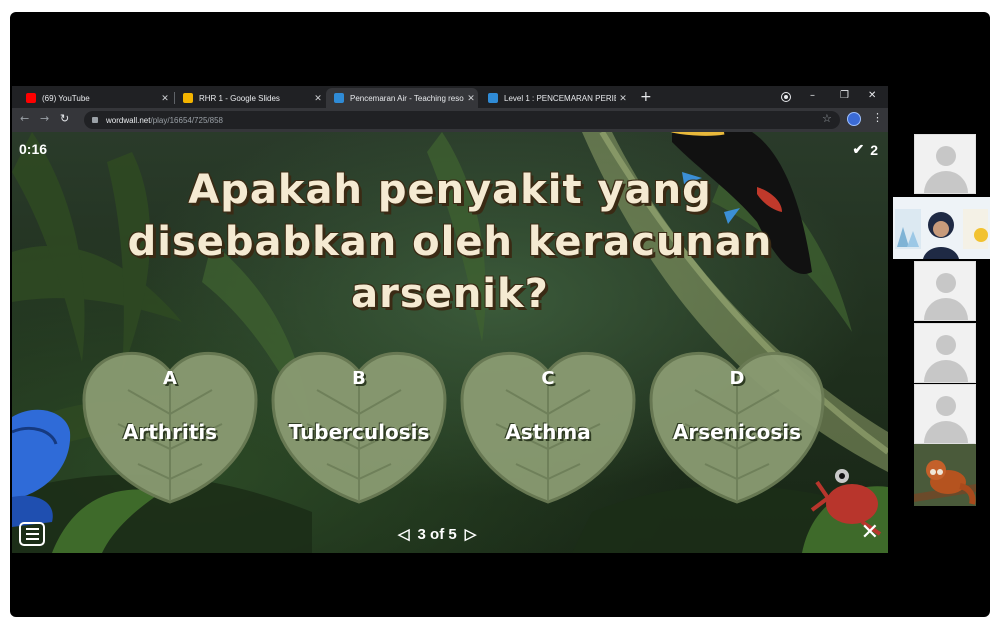  I want to click on timer: 0:16, so click(33, 149).